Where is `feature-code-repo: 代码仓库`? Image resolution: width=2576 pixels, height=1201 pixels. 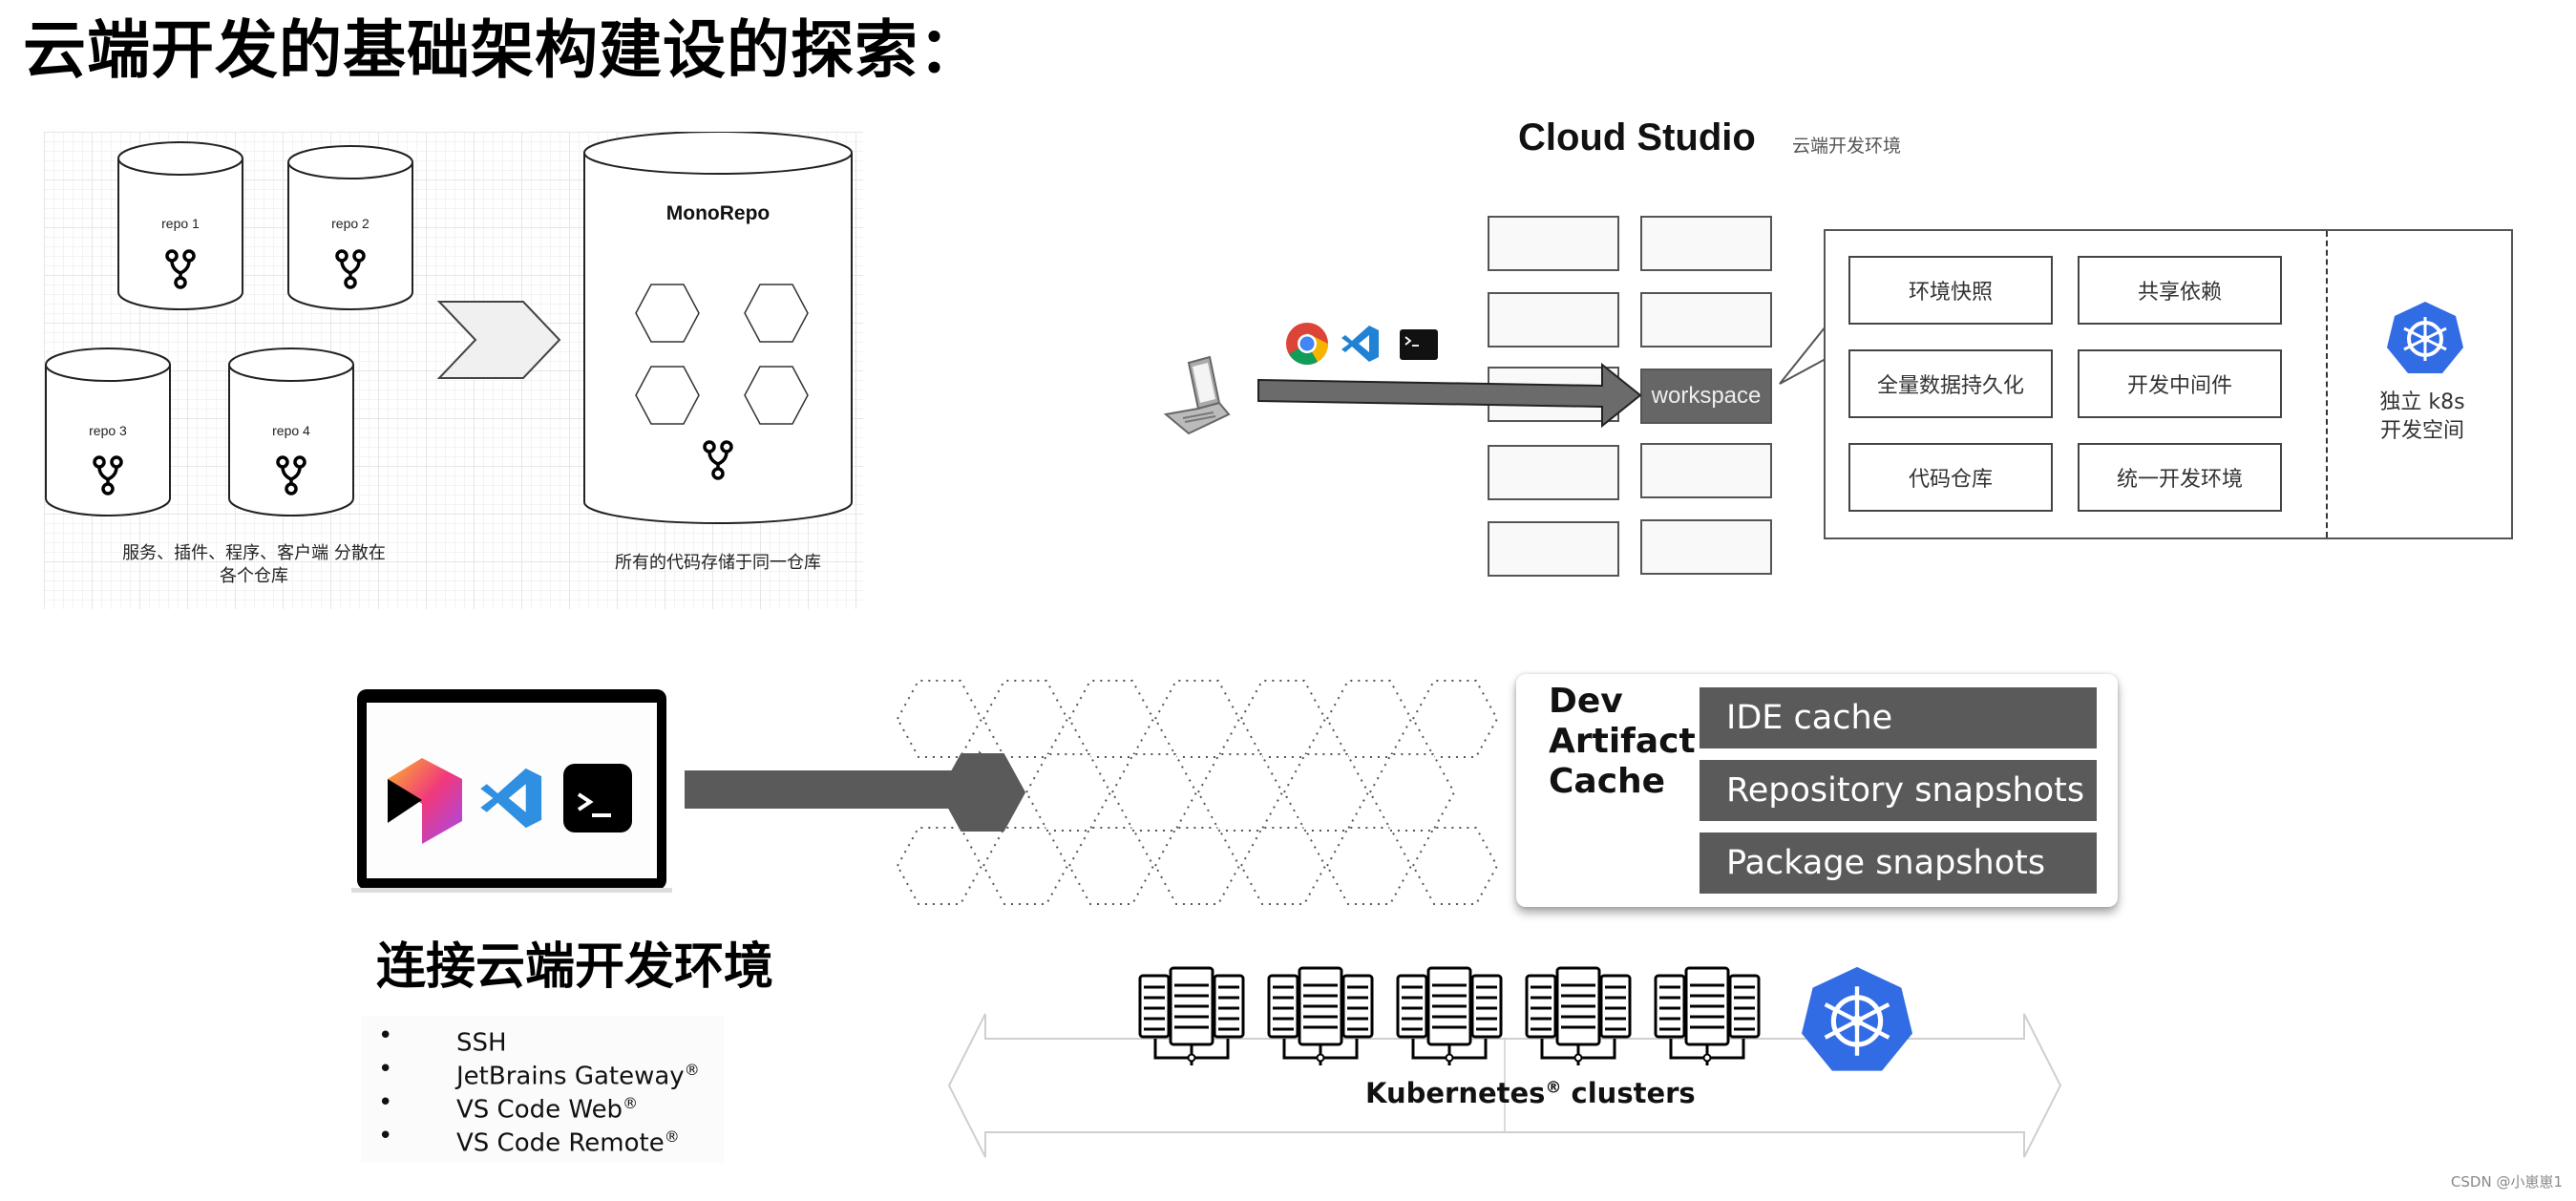 feature-code-repo: 代码仓库 is located at coordinates (1950, 477).